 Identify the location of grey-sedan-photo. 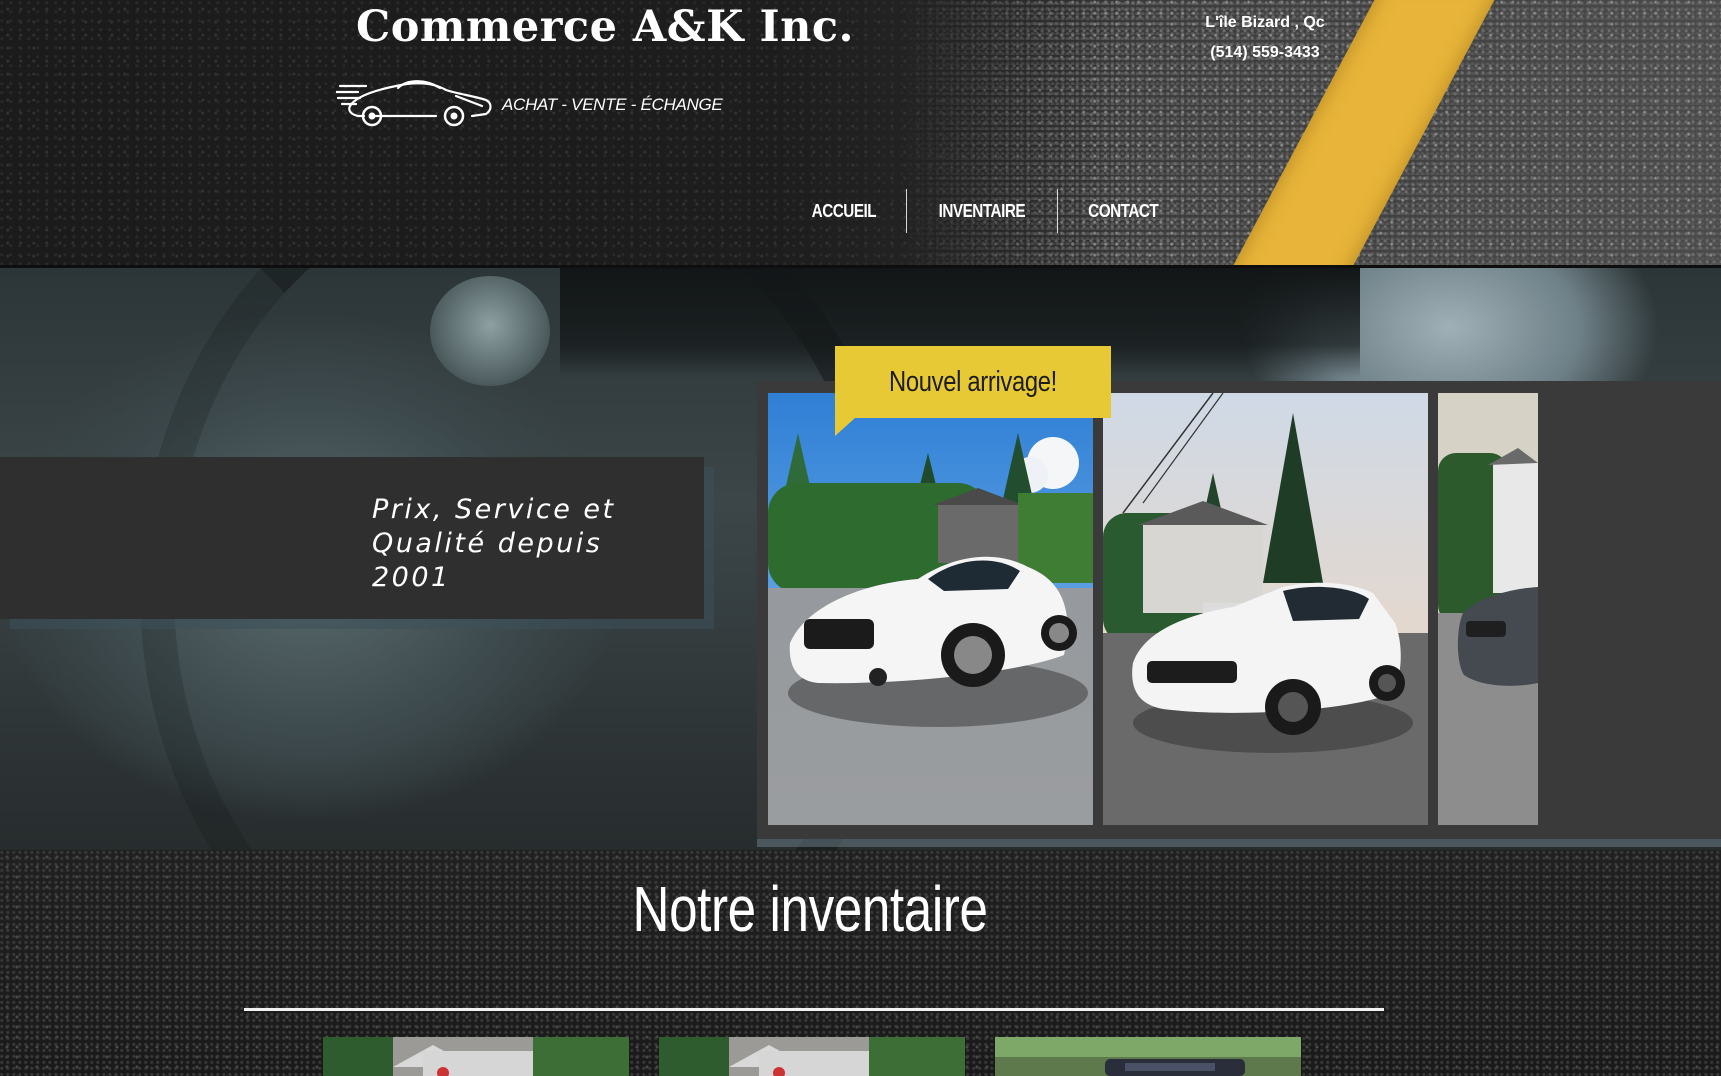
(1488, 609).